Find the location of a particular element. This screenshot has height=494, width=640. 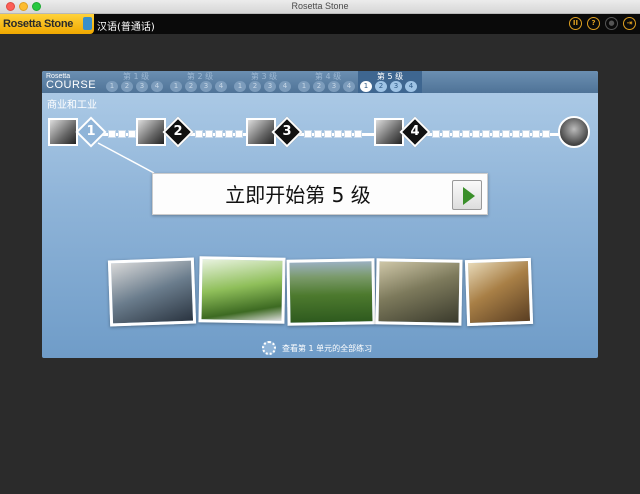

unit-photo-office is located at coordinates (152, 292).